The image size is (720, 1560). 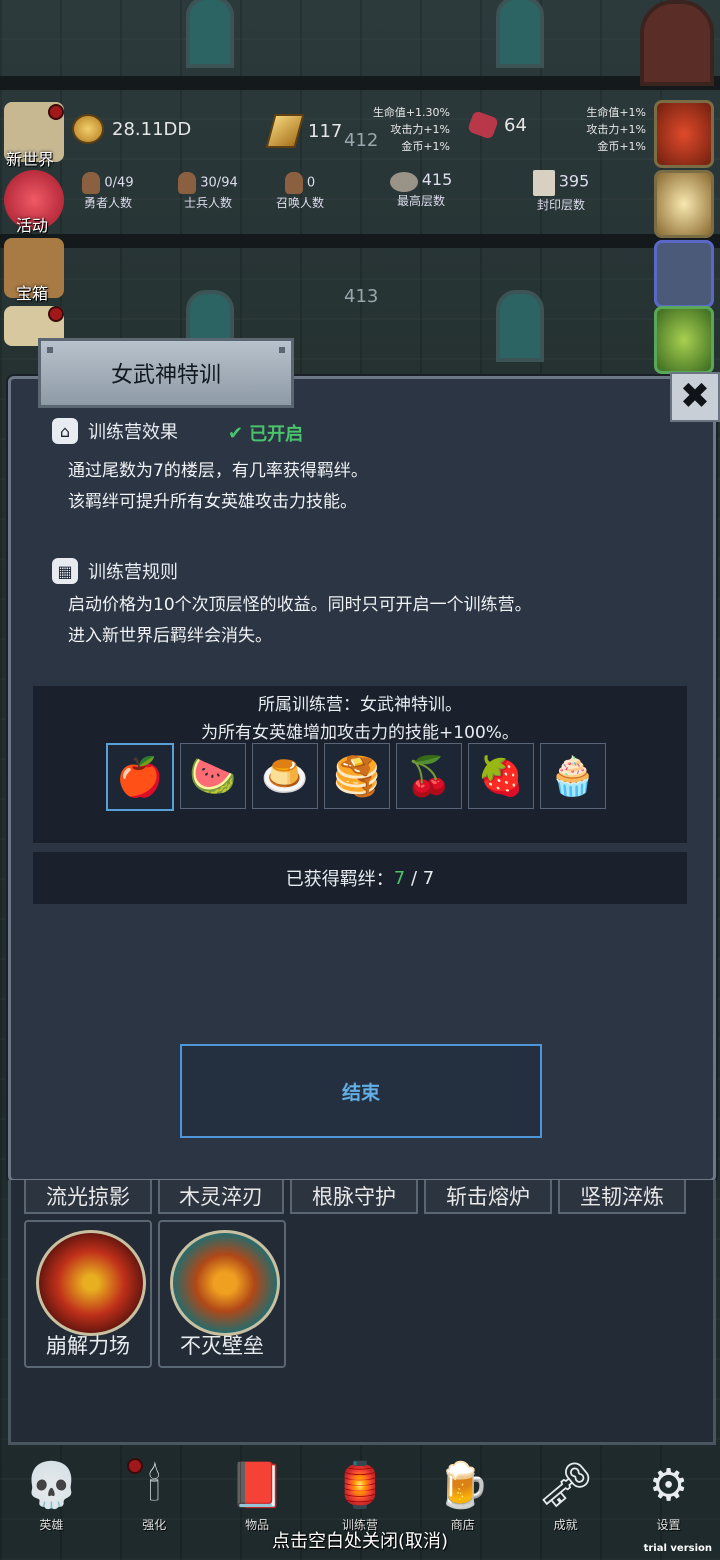 What do you see at coordinates (225, 1283) in the screenshot?
I see `undying-barrier-icon` at bounding box center [225, 1283].